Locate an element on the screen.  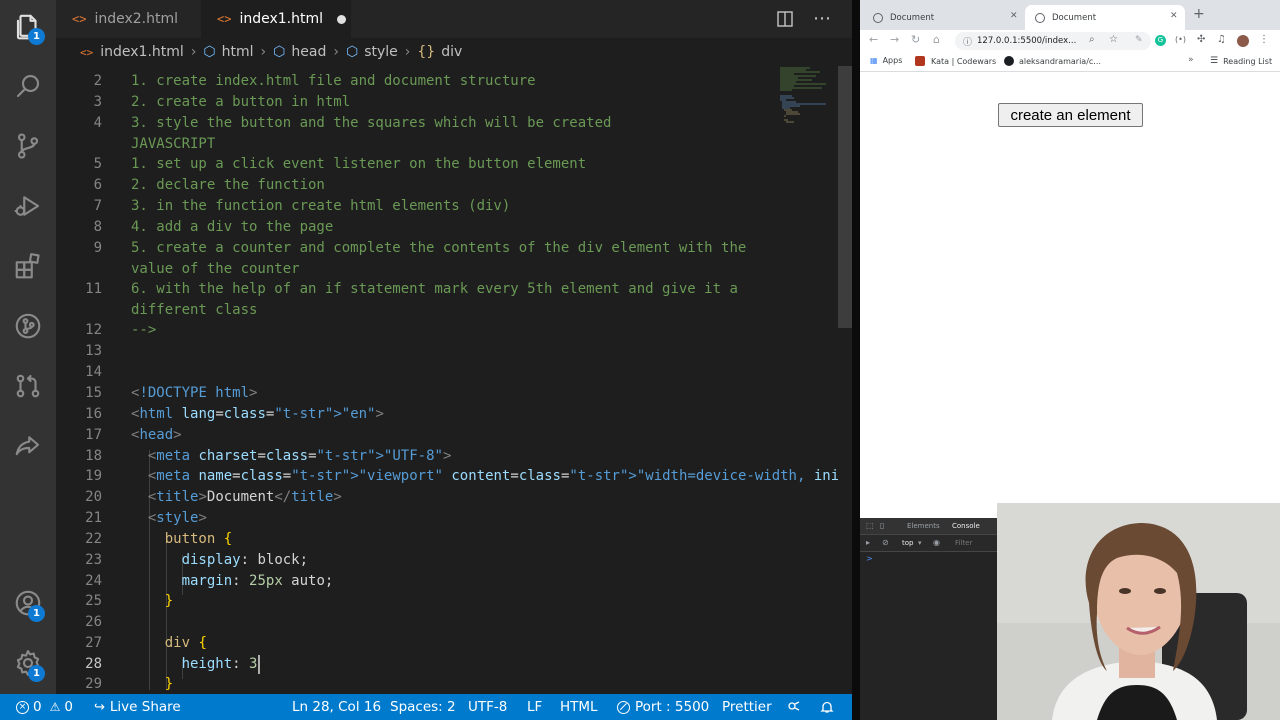
line-number: 17 is located at coordinates (93, 435).